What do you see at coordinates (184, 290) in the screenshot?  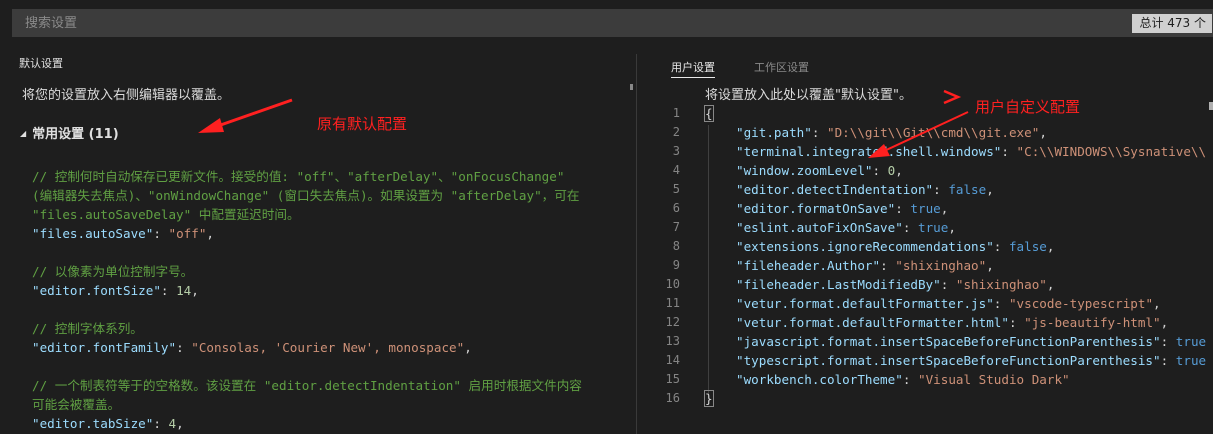 I see `setting-value: 14` at bounding box center [184, 290].